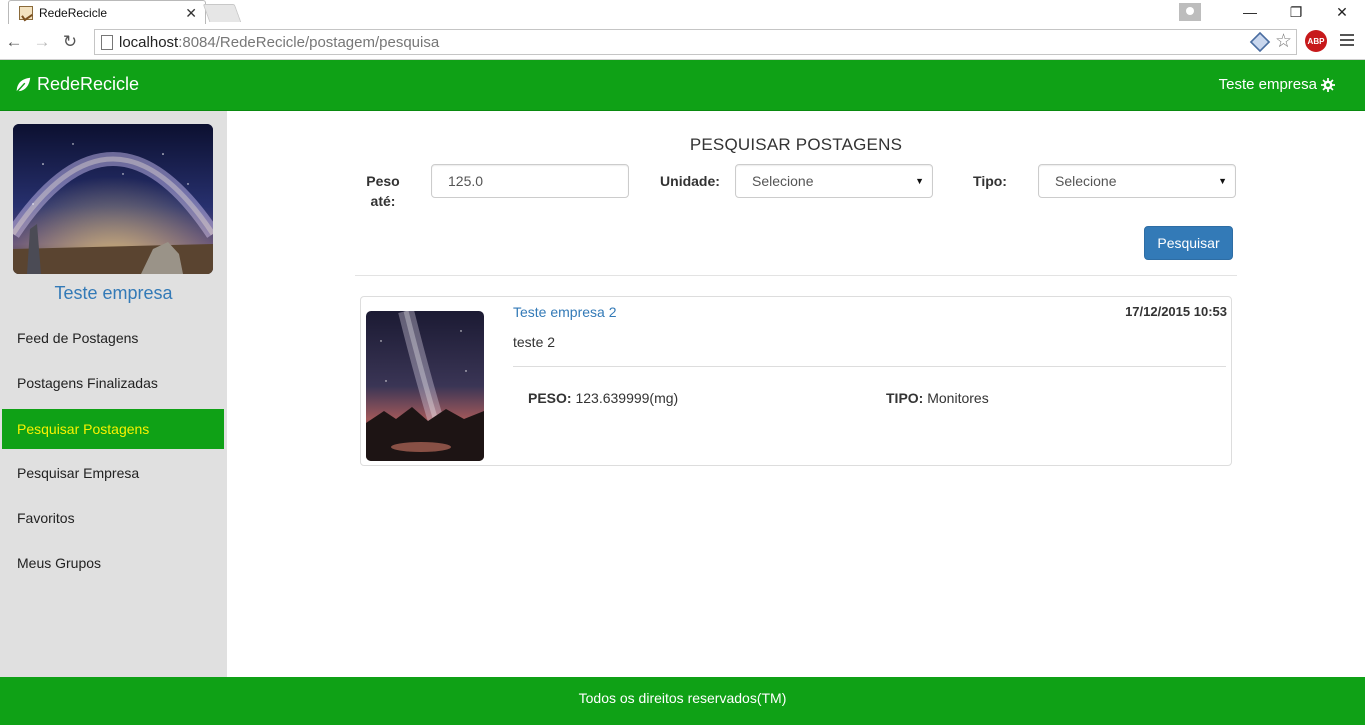 This screenshot has height=725, width=1365. Describe the element at coordinates (682, 12) in the screenshot. I see `browser-tabbar: RedeRecicle ✕ — ❐ ✕` at that location.